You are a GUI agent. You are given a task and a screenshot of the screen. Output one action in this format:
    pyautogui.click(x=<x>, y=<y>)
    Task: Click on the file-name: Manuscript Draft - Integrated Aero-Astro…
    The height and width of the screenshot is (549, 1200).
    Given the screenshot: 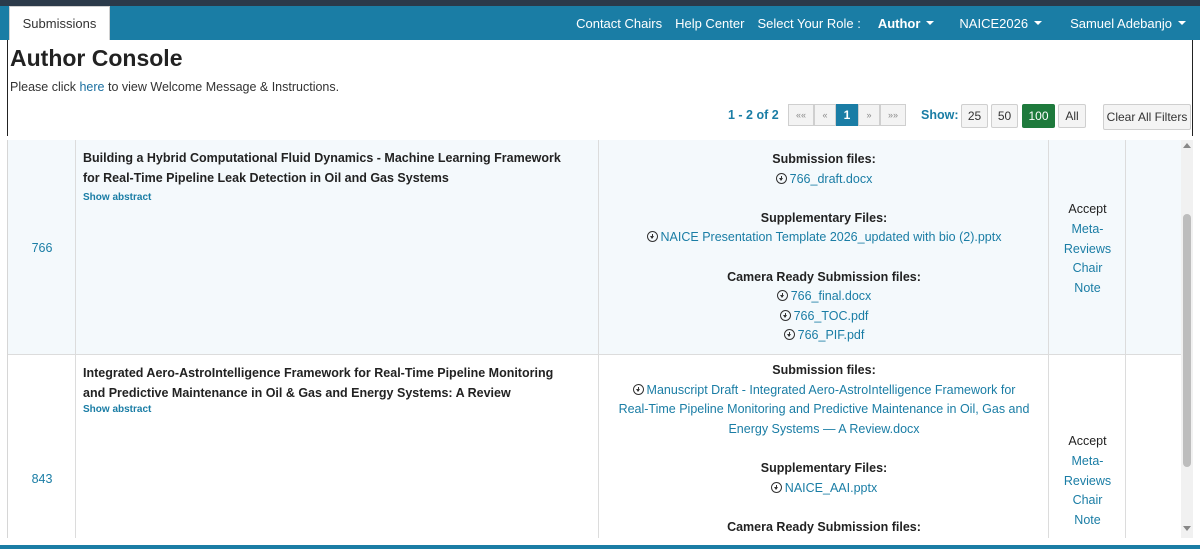 What is the action you would take?
    pyautogui.click(x=831, y=389)
    